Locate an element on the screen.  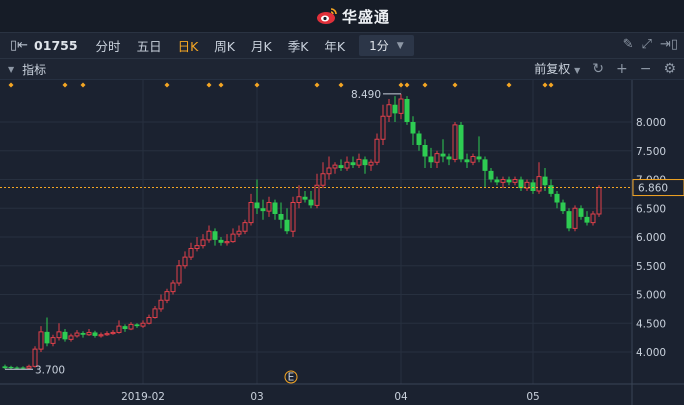
y-tick-label: 4.000 is located at coordinates (651, 353).